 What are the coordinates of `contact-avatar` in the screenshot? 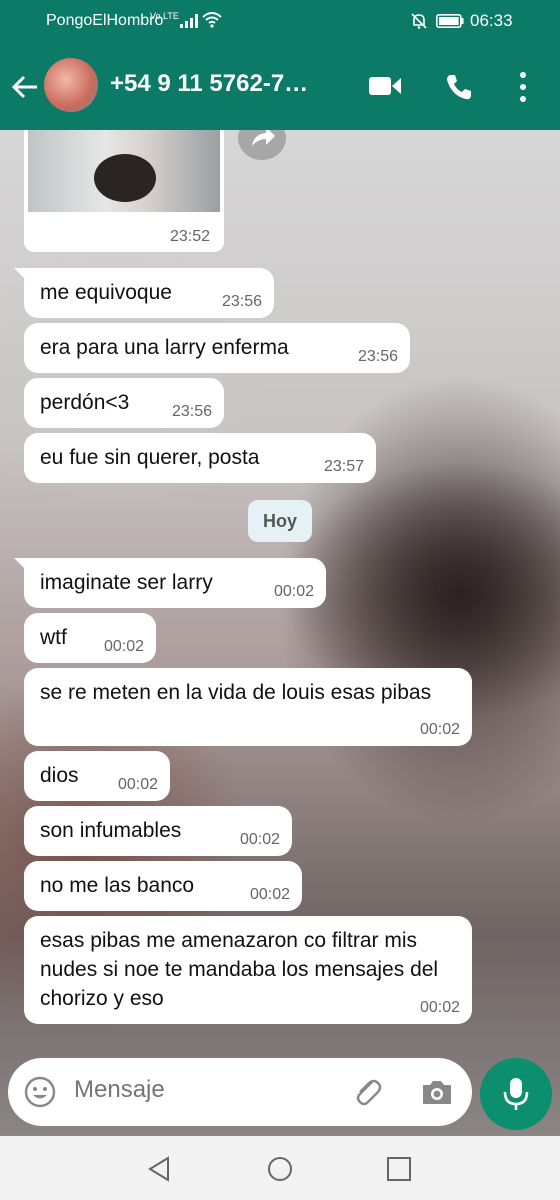 It's located at (71, 85).